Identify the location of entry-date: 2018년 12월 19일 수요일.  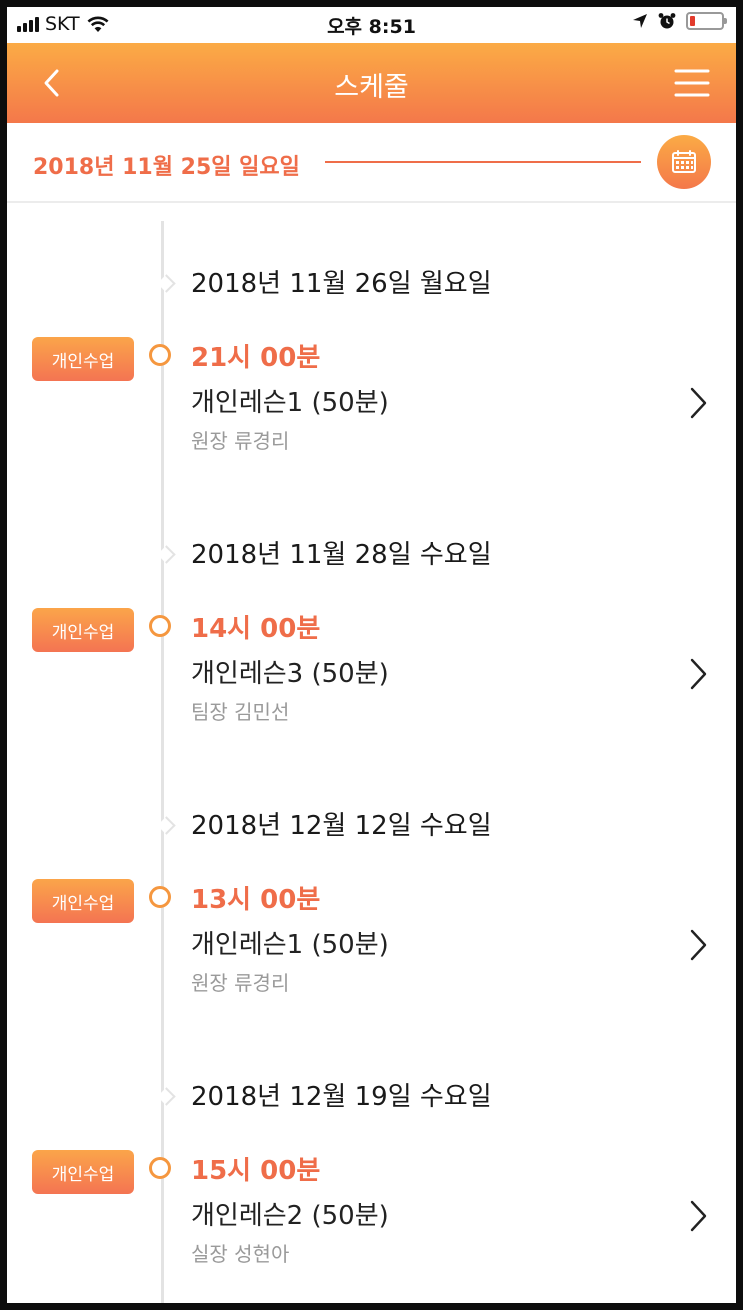
(341, 1097).